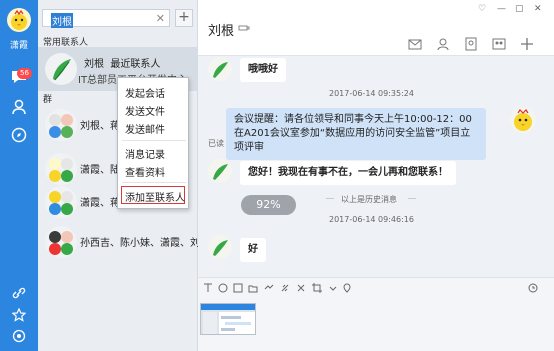  I want to click on history-tool-icon, so click(301, 288).